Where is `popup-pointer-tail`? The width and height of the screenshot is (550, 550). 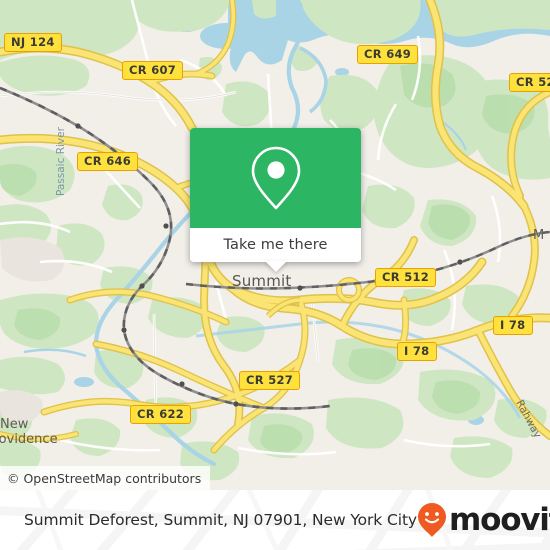 popup-pointer-tail is located at coordinates (275, 266).